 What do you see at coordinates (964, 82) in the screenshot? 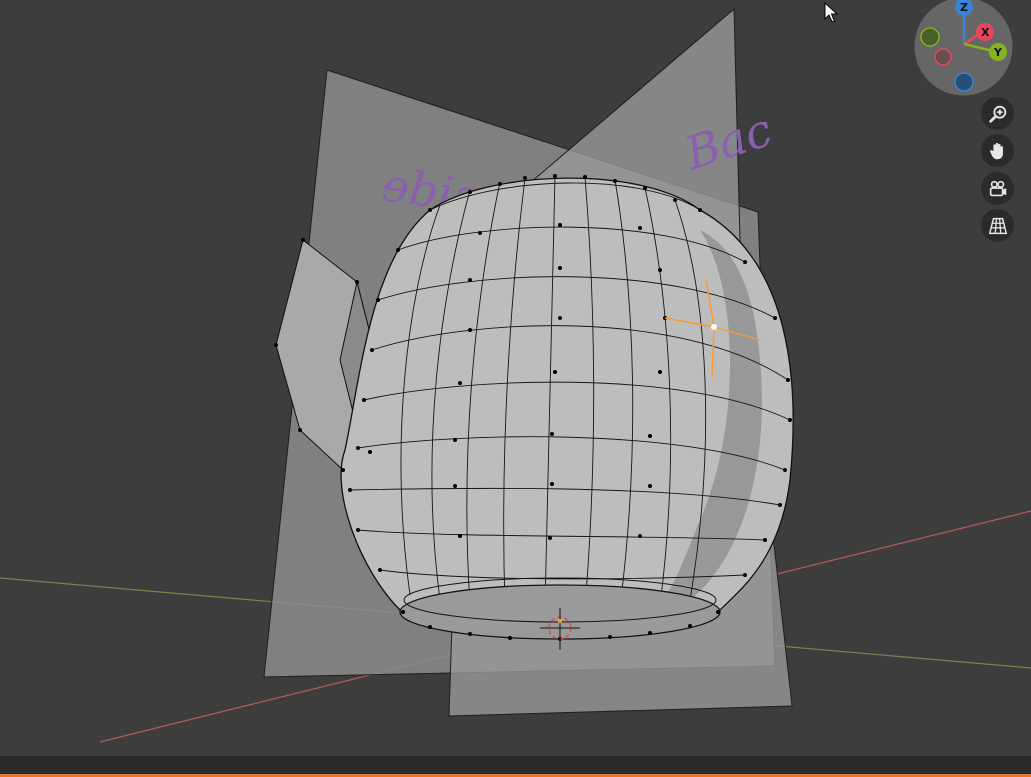
I see `gizmo-neg-z` at bounding box center [964, 82].